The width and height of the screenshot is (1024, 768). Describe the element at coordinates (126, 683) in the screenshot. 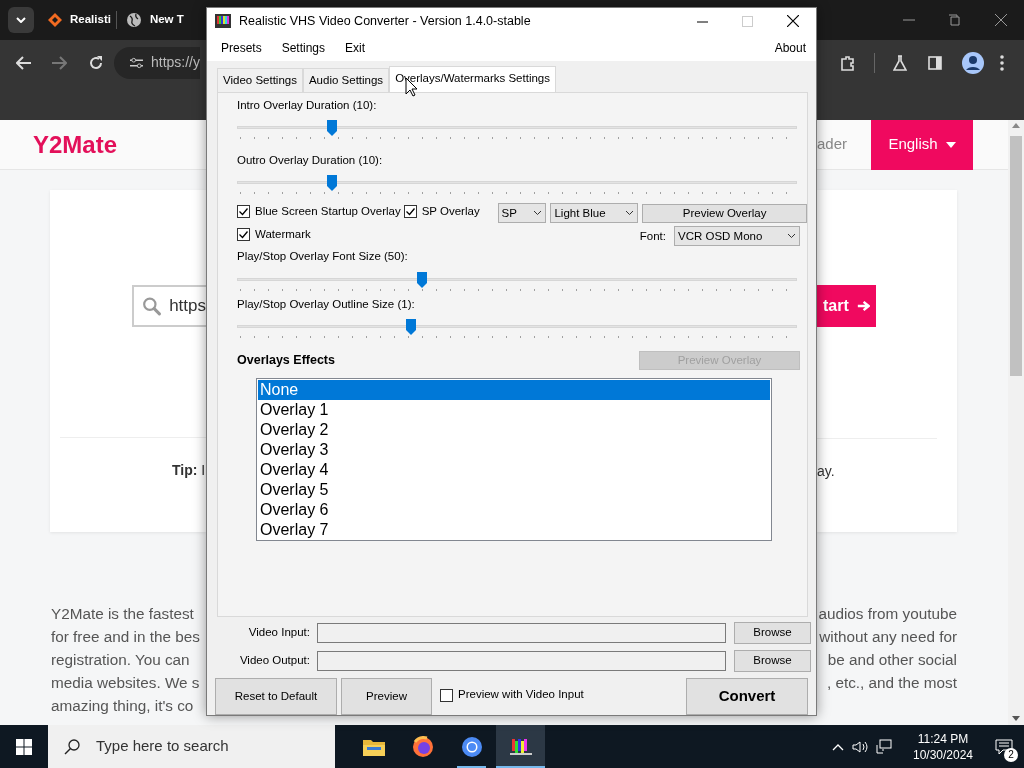

I see `paragraph-text: media websites. We s` at that location.